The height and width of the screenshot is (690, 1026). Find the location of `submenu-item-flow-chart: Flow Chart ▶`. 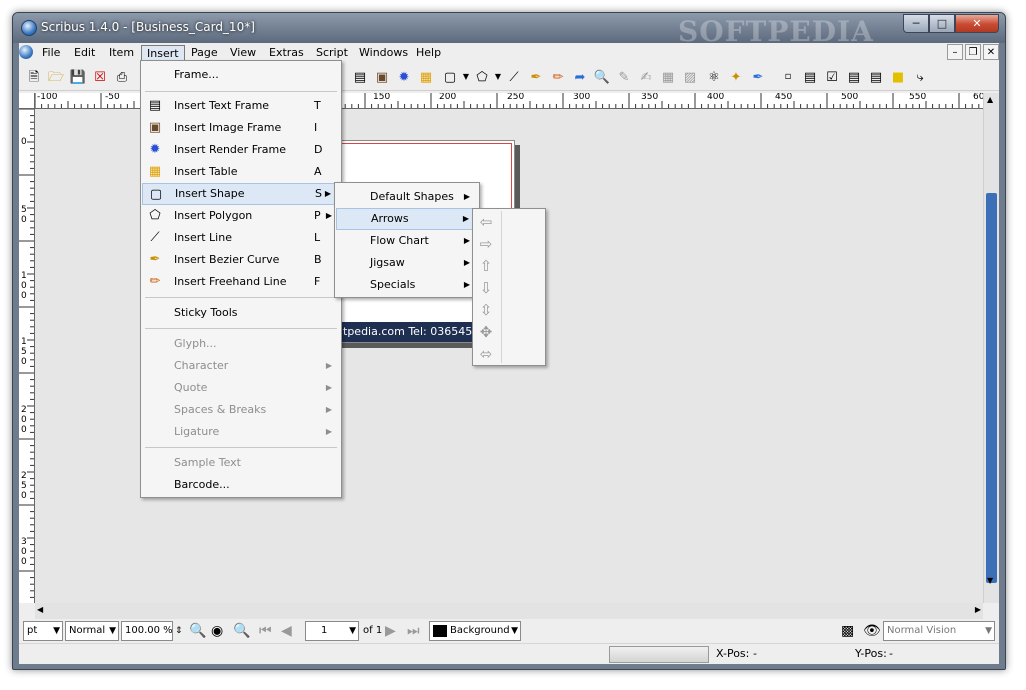

submenu-item-flow-chart: Flow Chart ▶ is located at coordinates (407, 241).